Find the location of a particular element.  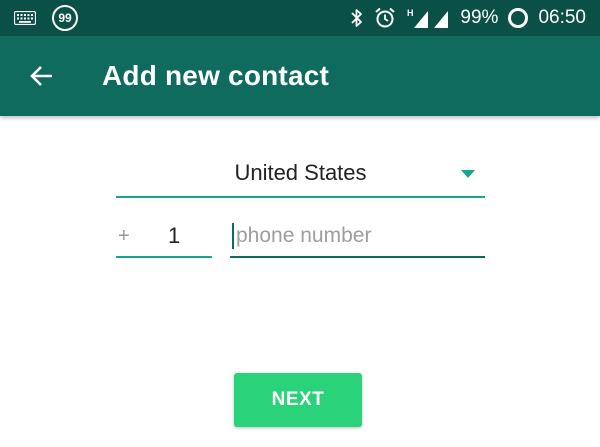

status-bar-right: H 99% 06:50 is located at coordinates (468, 18).